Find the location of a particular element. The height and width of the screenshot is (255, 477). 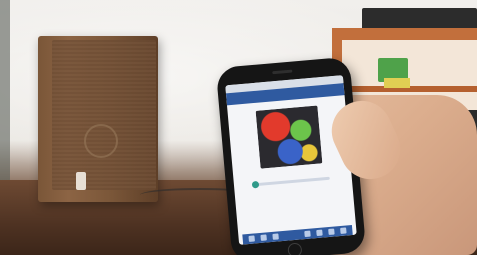

playback-progress is located at coordinates (291, 181).